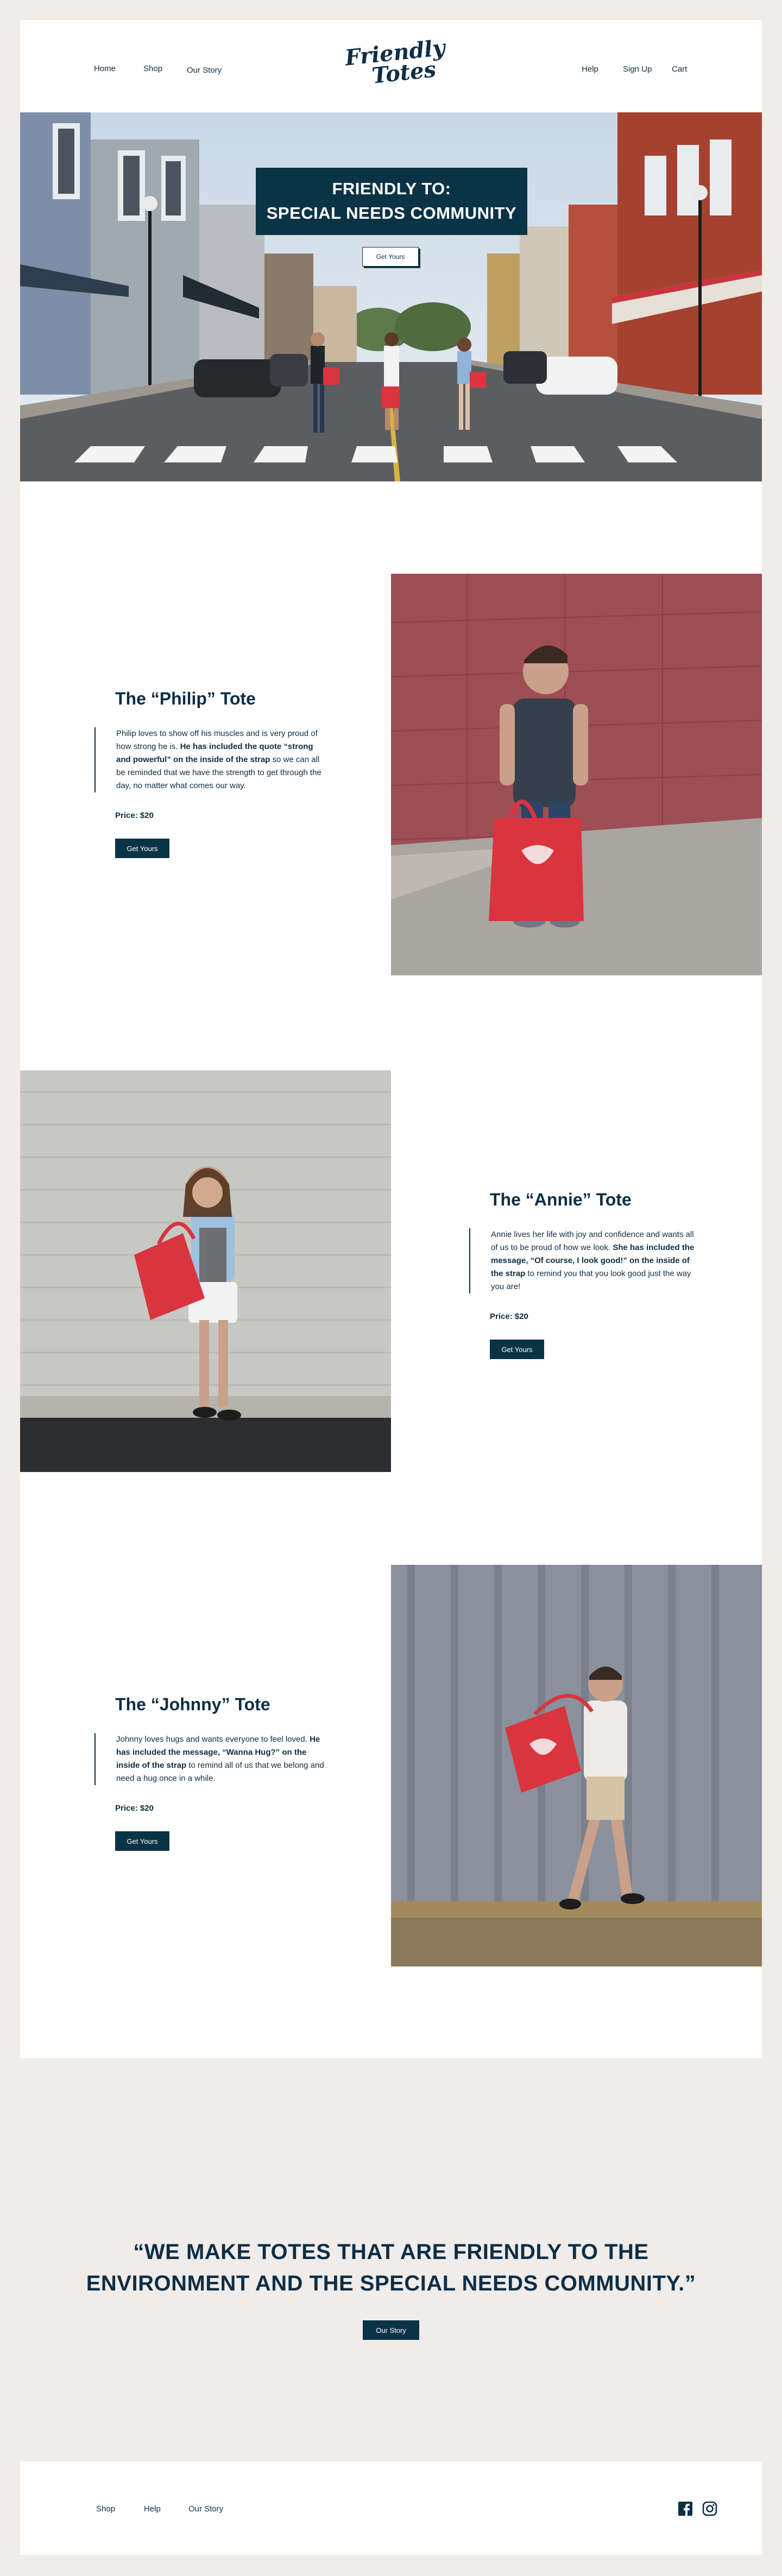  What do you see at coordinates (105, 68) in the screenshot?
I see `nav-home: Home` at bounding box center [105, 68].